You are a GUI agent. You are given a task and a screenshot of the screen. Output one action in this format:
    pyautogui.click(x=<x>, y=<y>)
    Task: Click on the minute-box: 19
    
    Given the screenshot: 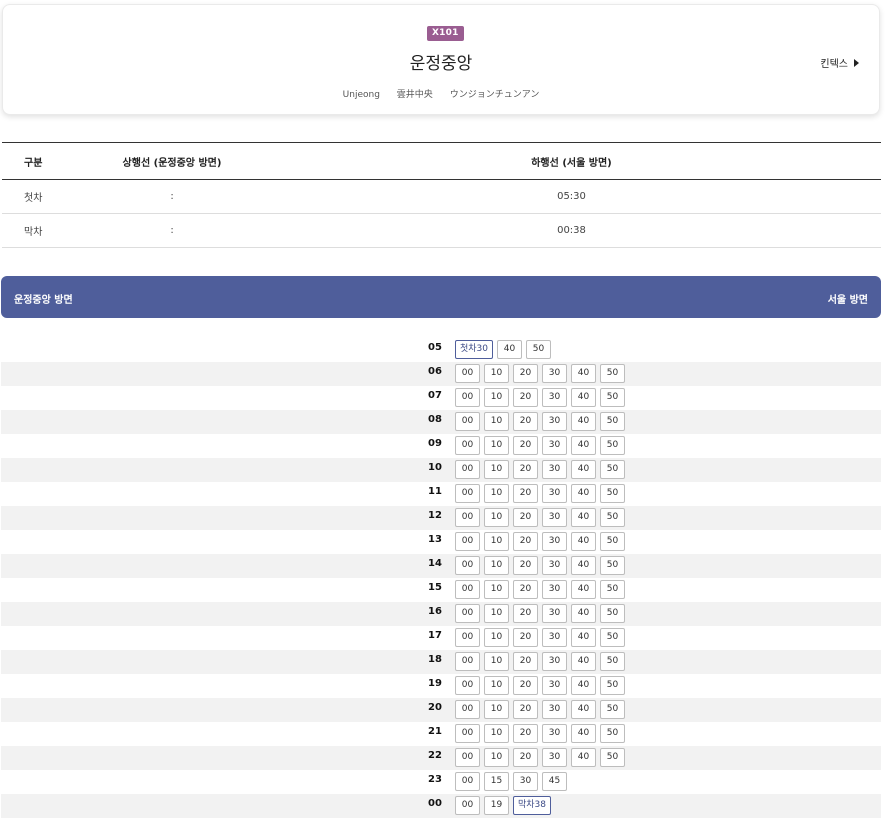 What is the action you would take?
    pyautogui.click(x=496, y=805)
    